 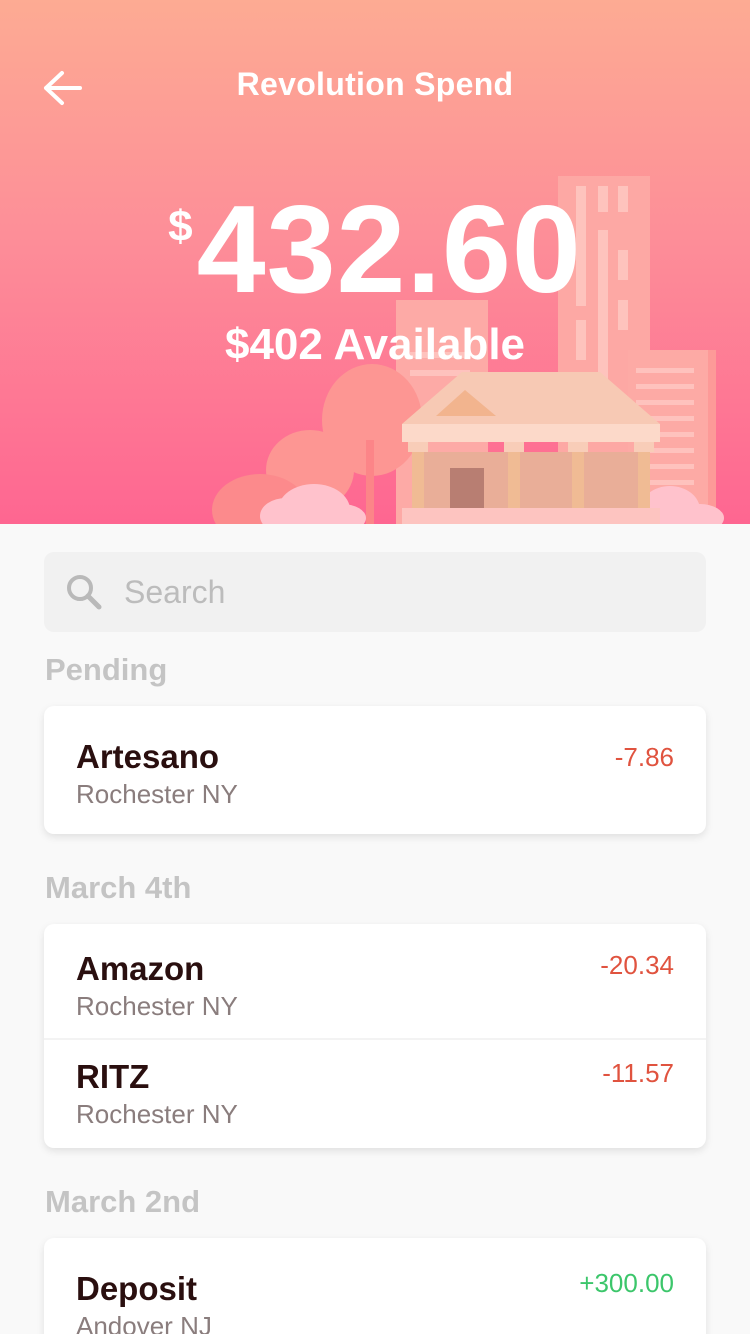 I want to click on merchant-name: RITZ, so click(x=113, y=1076).